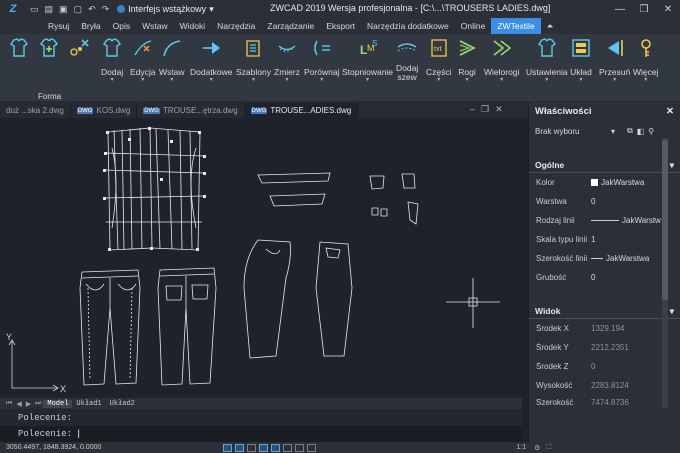  Describe the element at coordinates (88, 404) in the screenshot. I see `tab-uklad1: Układ1` at that location.